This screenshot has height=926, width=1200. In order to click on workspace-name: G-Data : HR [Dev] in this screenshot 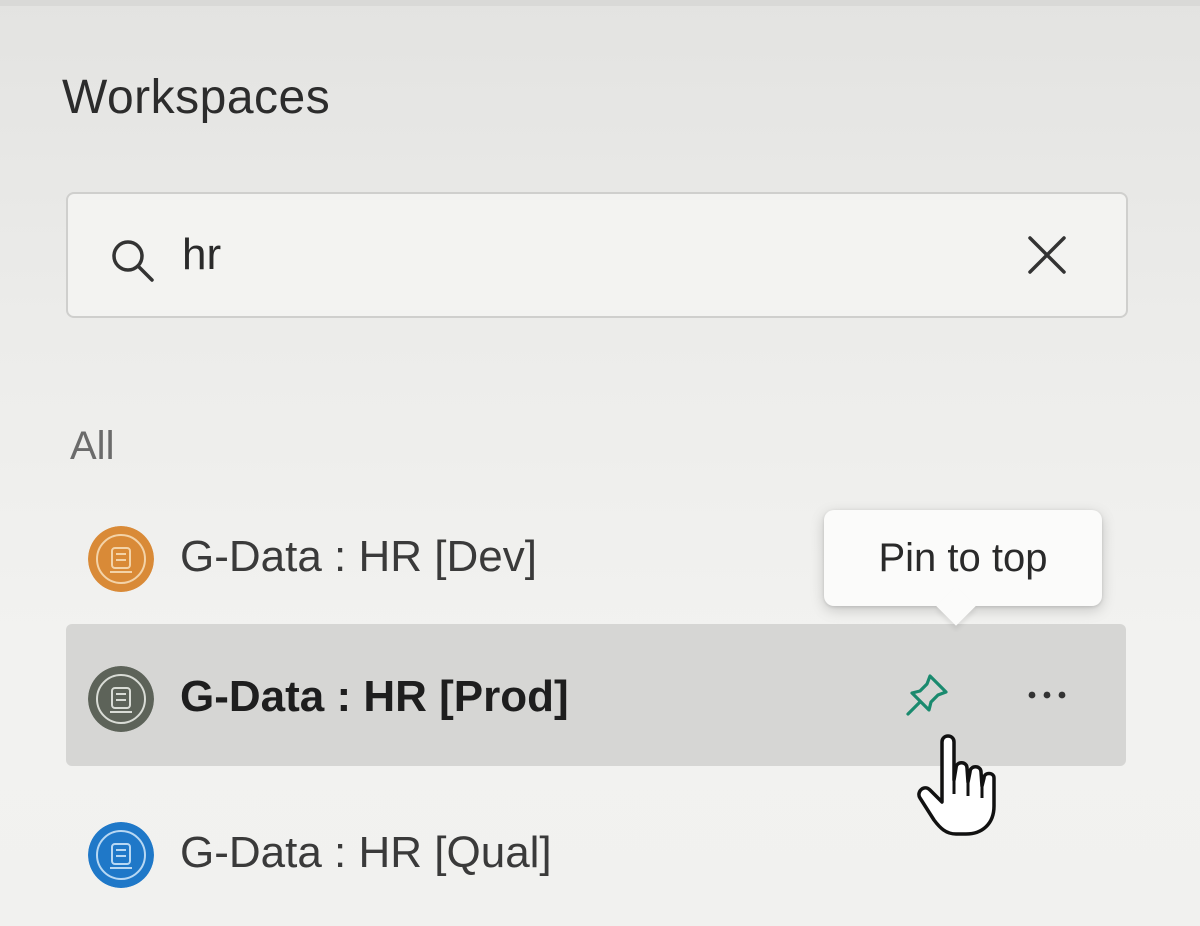, I will do `click(358, 556)`.